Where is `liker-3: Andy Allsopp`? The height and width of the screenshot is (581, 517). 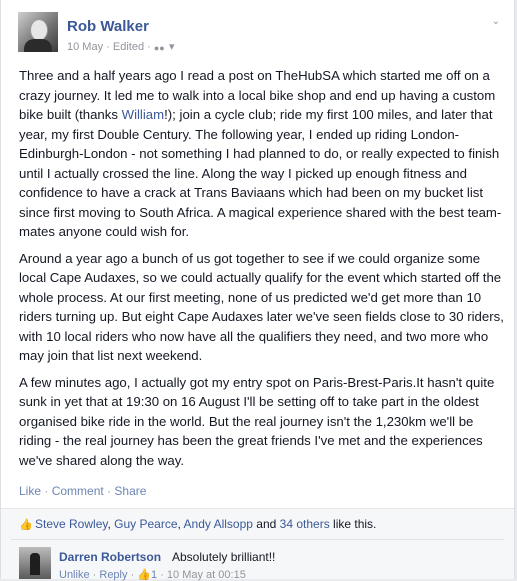
liker-3: Andy Allsopp is located at coordinates (218, 524).